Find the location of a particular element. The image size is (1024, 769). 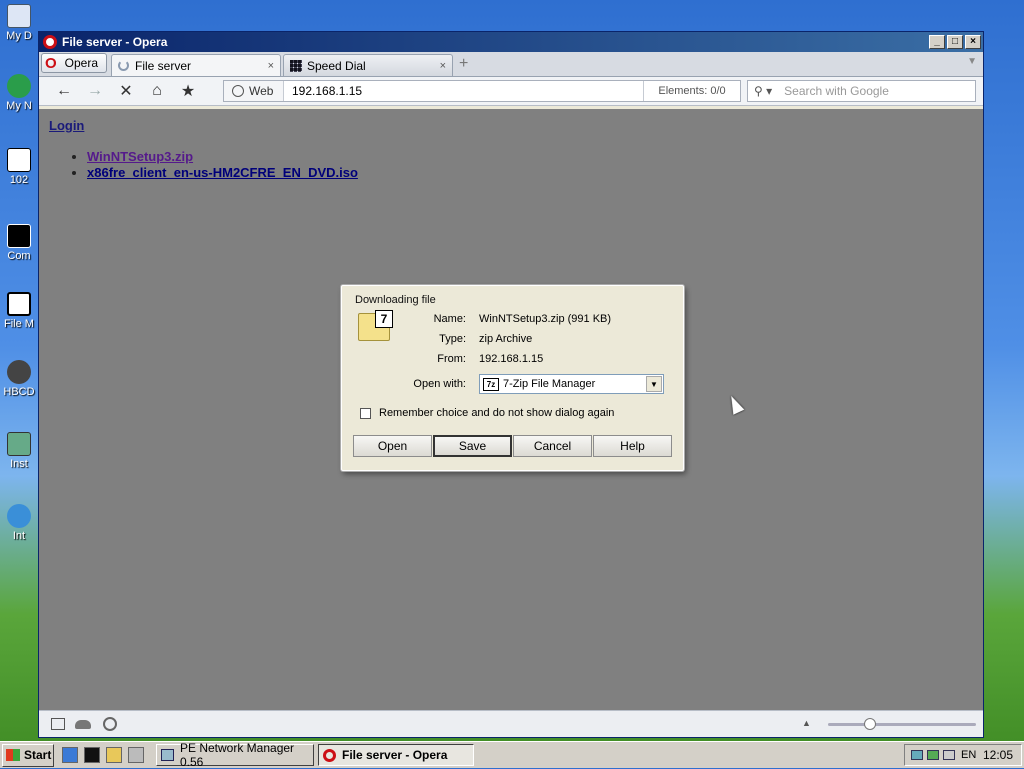

disc-icon is located at coordinates (19, 372).